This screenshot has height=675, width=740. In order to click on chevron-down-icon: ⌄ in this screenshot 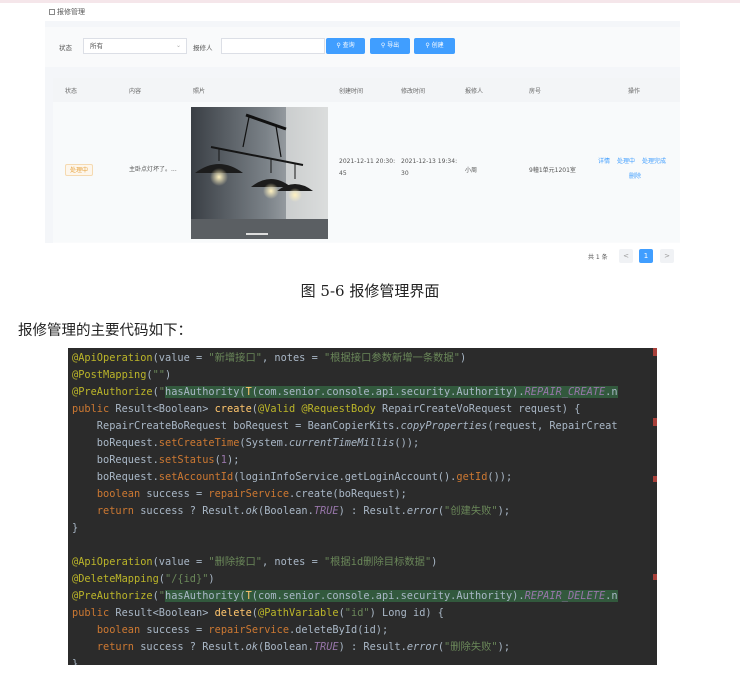, I will do `click(178, 45)`.